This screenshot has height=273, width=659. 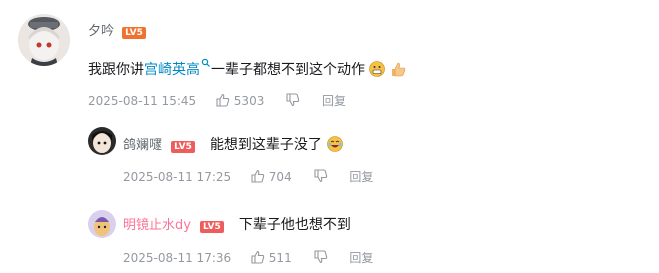 I want to click on like-button: 511, so click(x=271, y=258).